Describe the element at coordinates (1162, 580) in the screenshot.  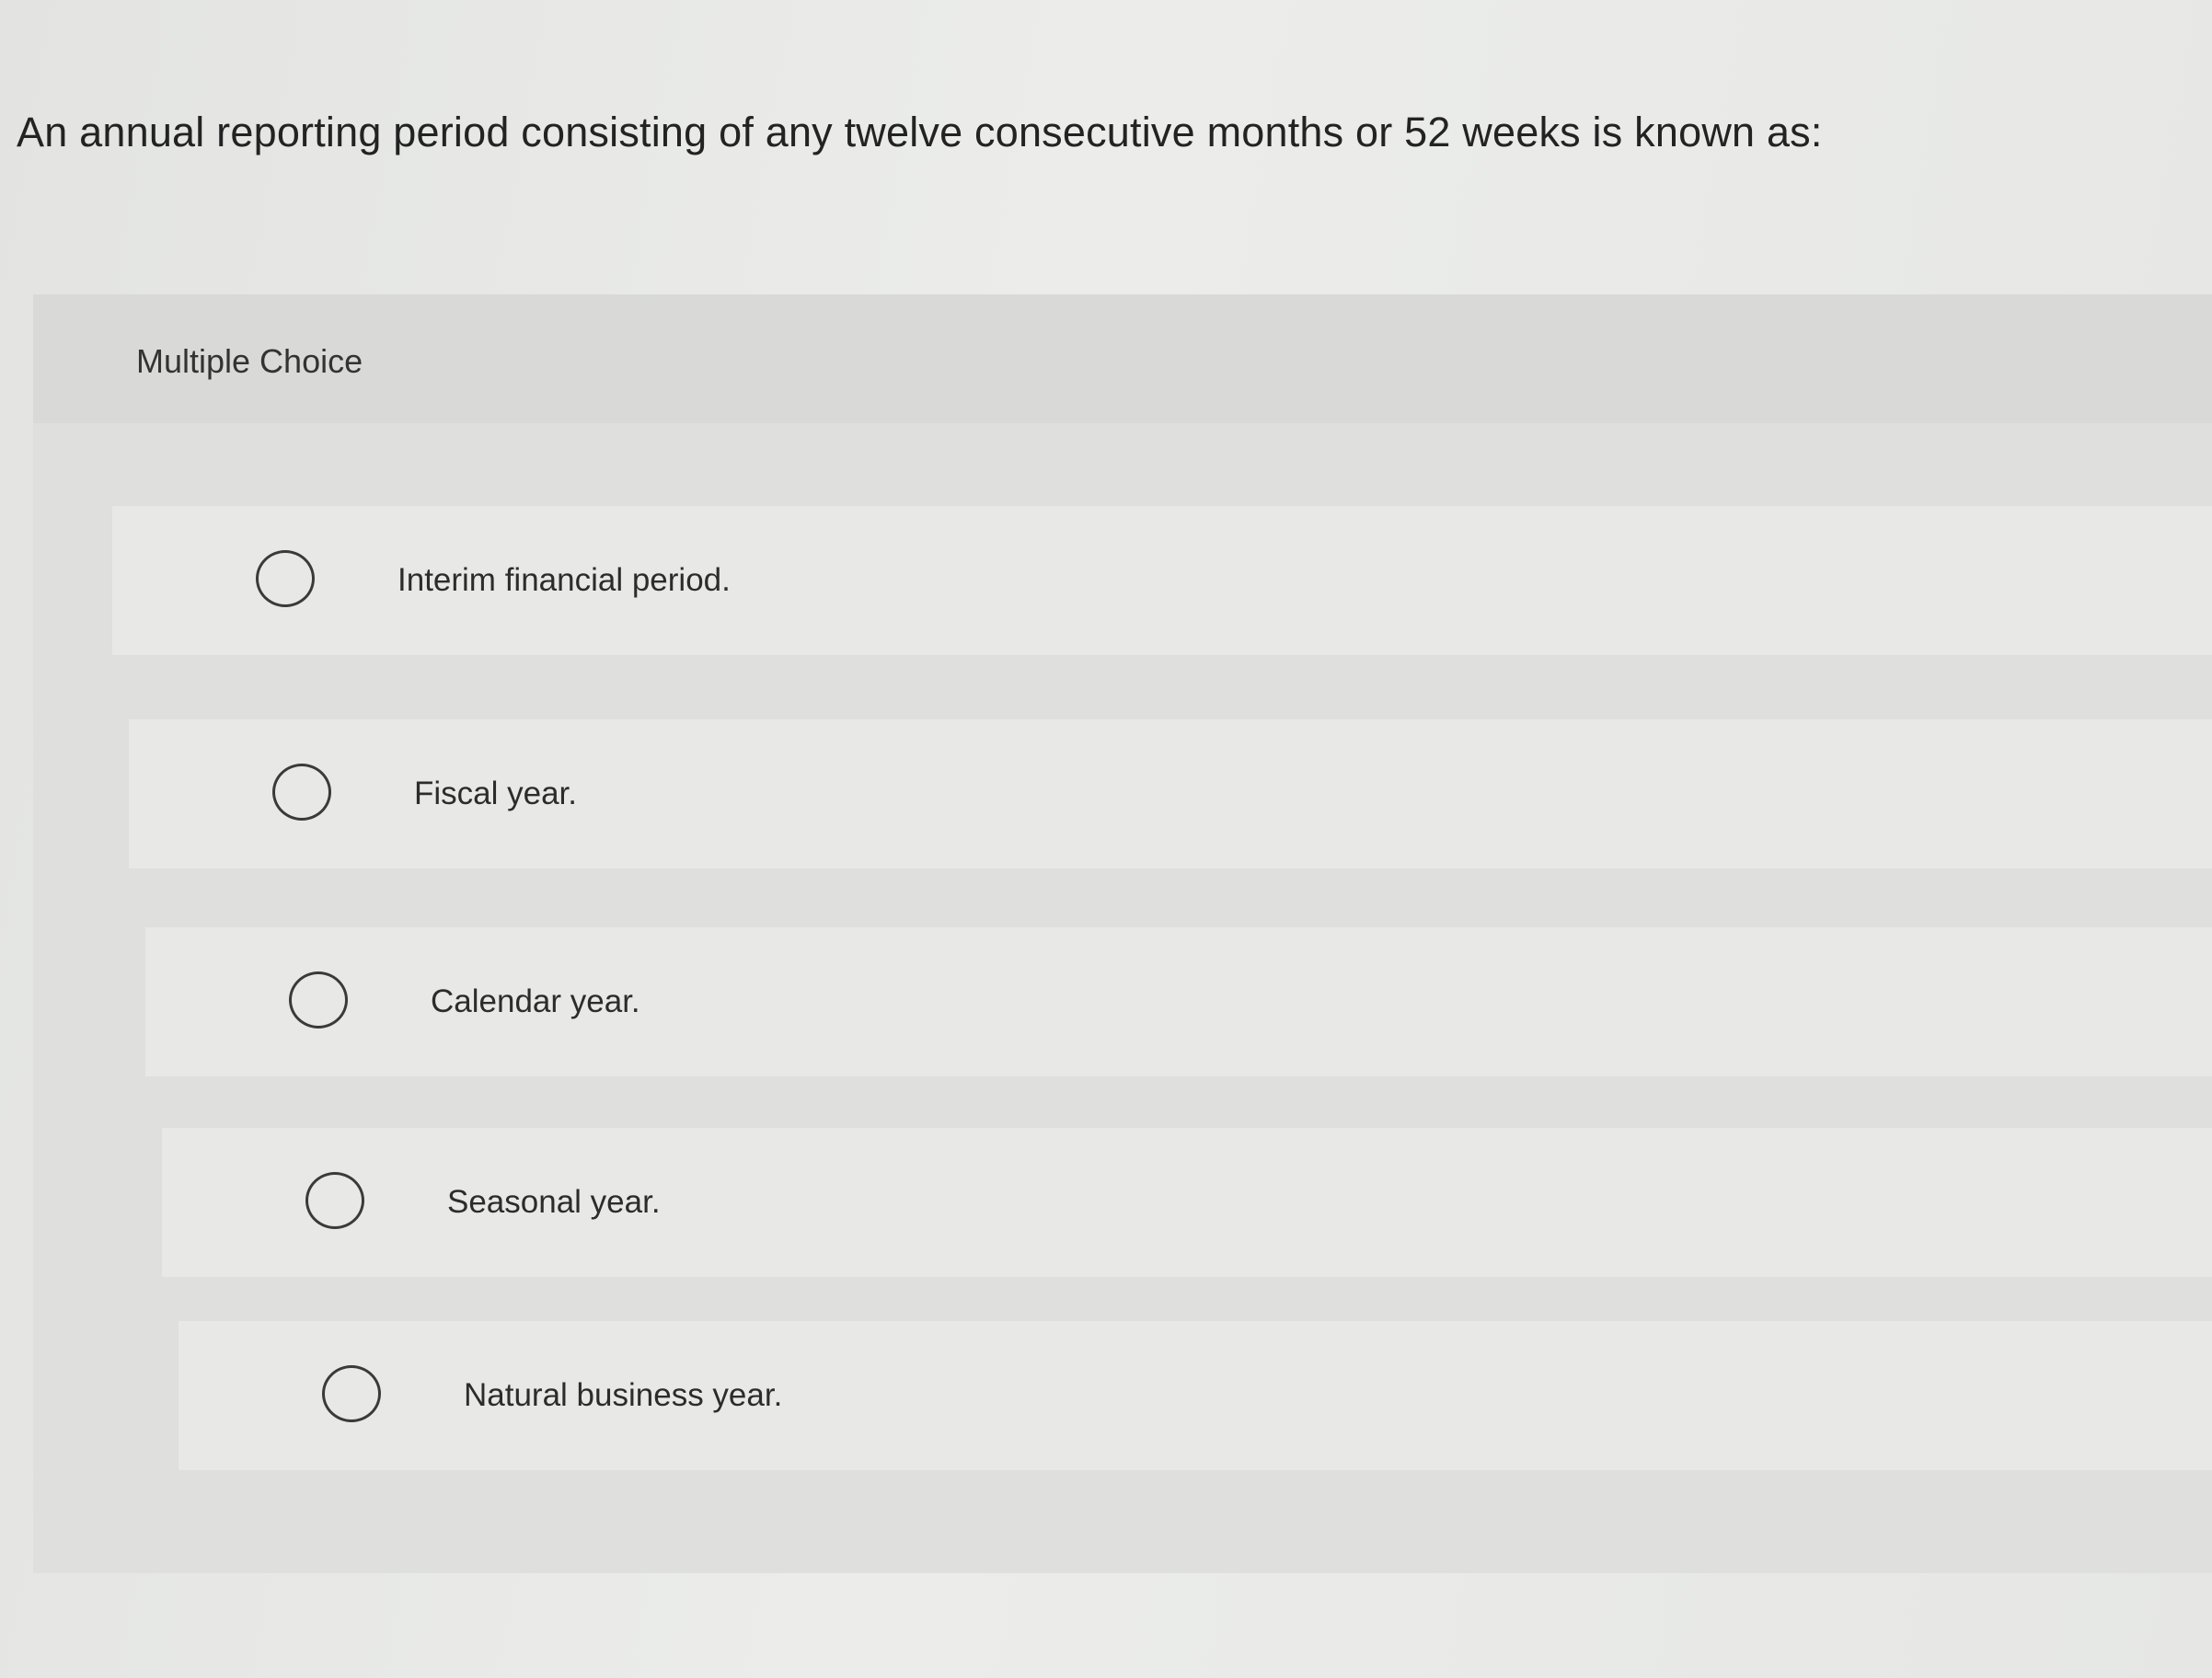
I see `option-interim-financial-period: Interim financial period.` at that location.